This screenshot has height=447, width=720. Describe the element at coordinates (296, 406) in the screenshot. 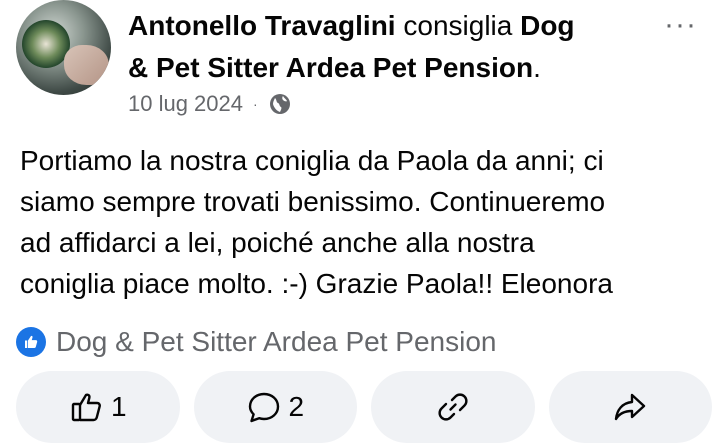

I see `comment-count: 2` at that location.